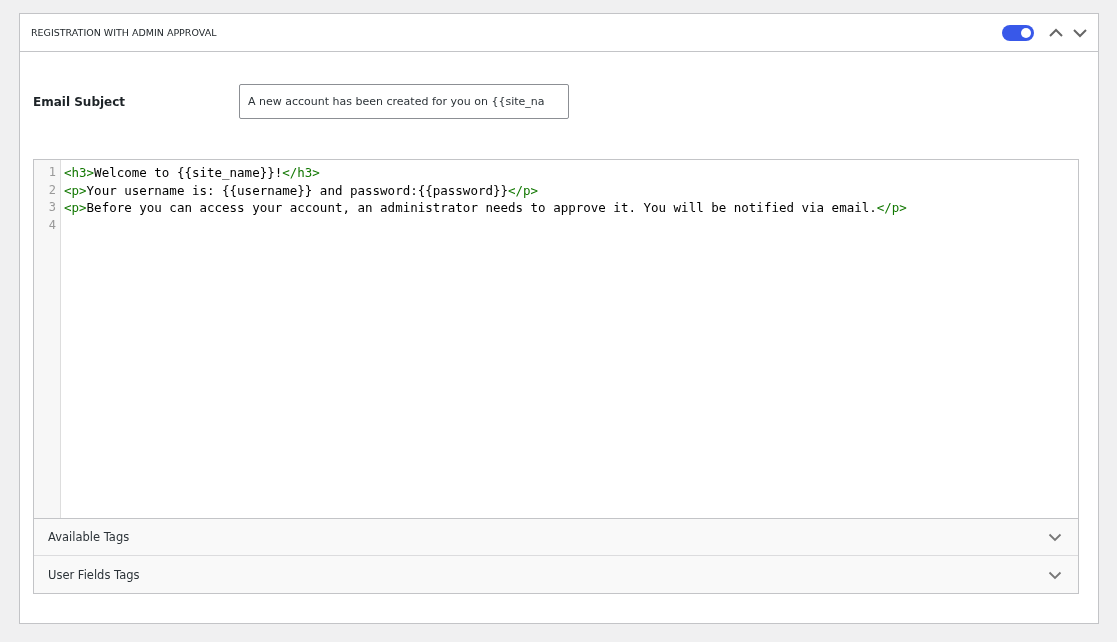 This screenshot has height=642, width=1117. Describe the element at coordinates (404, 101) in the screenshot. I see `email-subject-field: A new account has been created for you on {{site_na` at that location.